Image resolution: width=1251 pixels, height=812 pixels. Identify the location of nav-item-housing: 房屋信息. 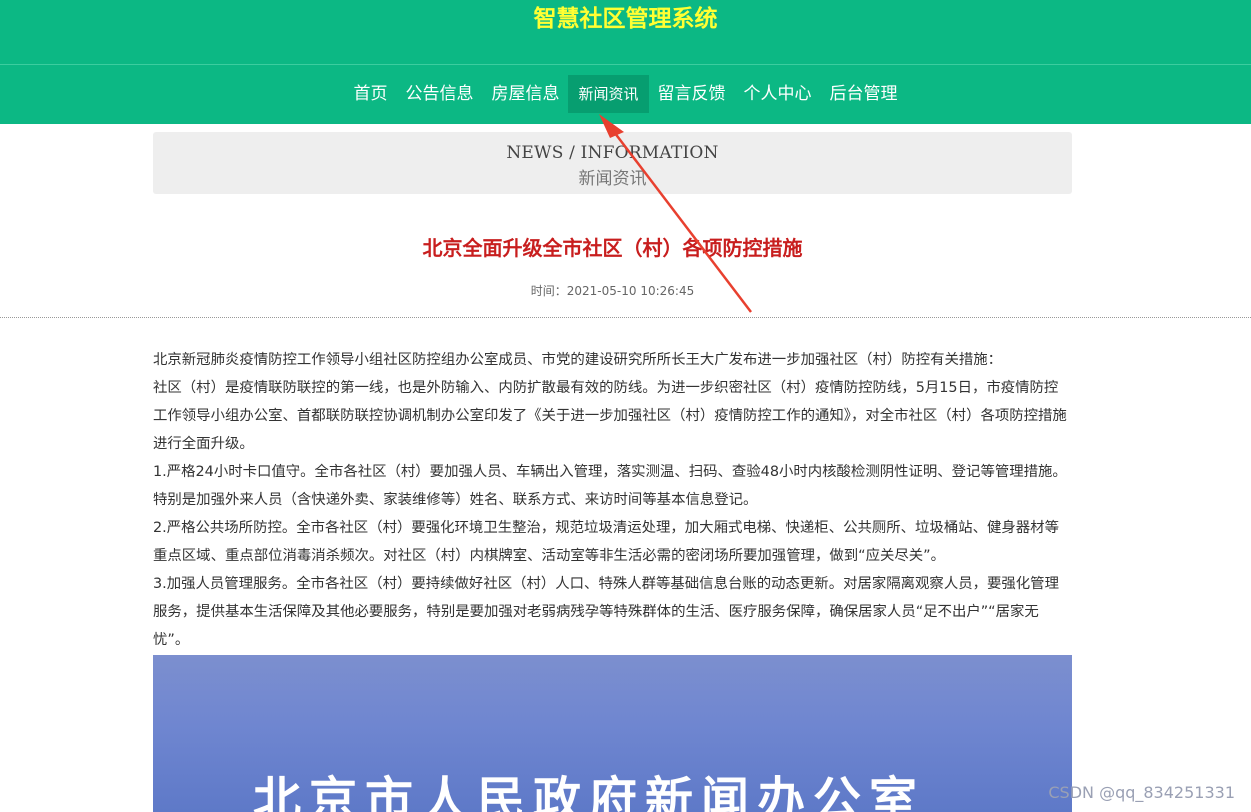
(525, 94).